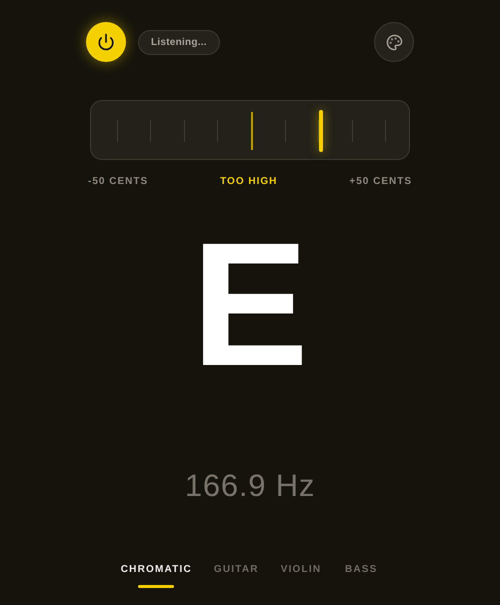 Image resolution: width=500 pixels, height=605 pixels. Describe the element at coordinates (301, 575) in the screenshot. I see `instrument-tab: VIOLIN` at that location.